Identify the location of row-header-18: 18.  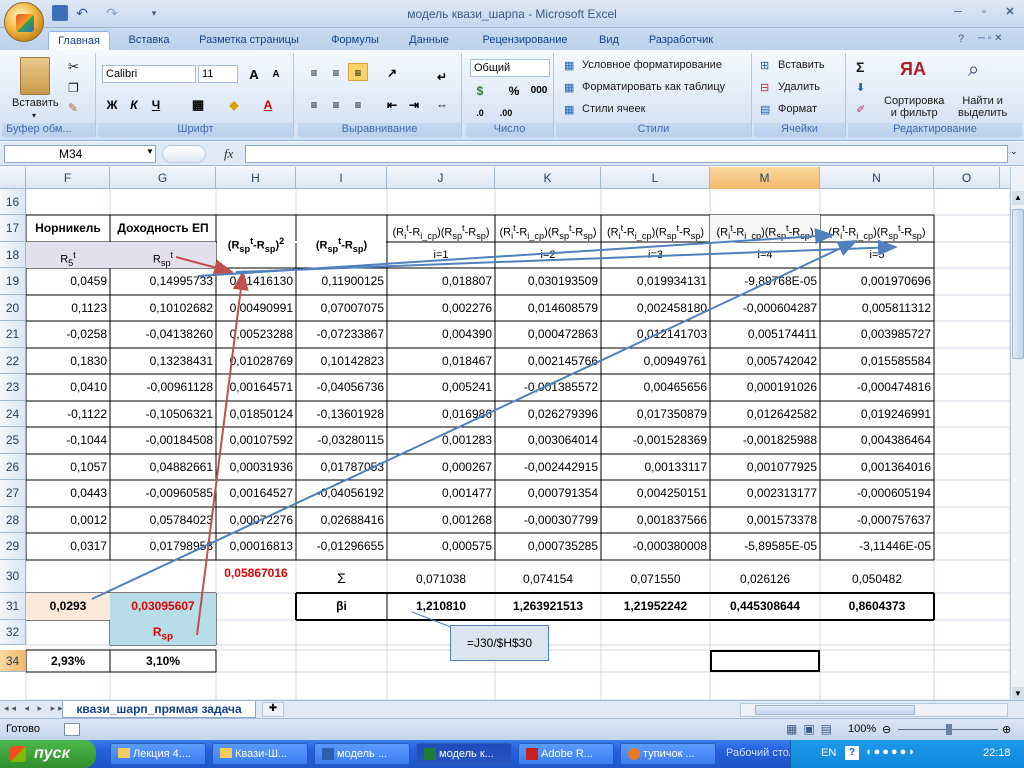
(13, 255).